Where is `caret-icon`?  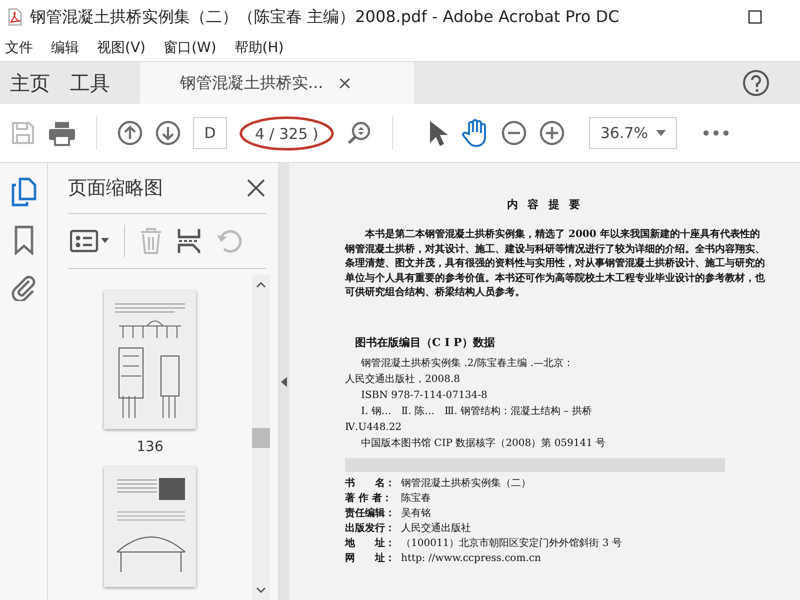 caret-icon is located at coordinates (661, 133).